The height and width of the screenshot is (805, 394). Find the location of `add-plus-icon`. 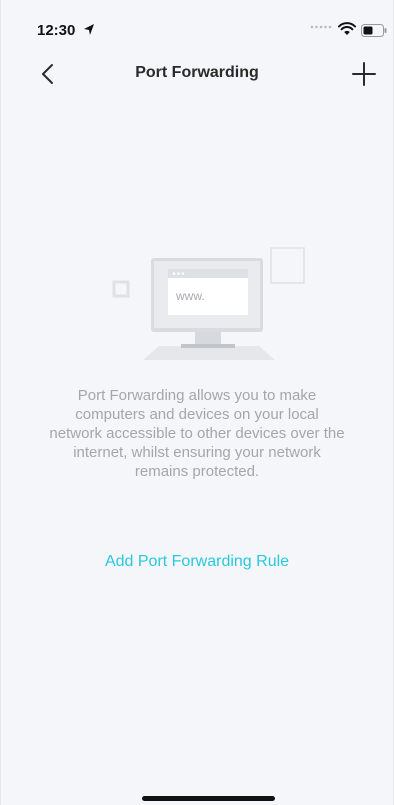

add-plus-icon is located at coordinates (364, 74).